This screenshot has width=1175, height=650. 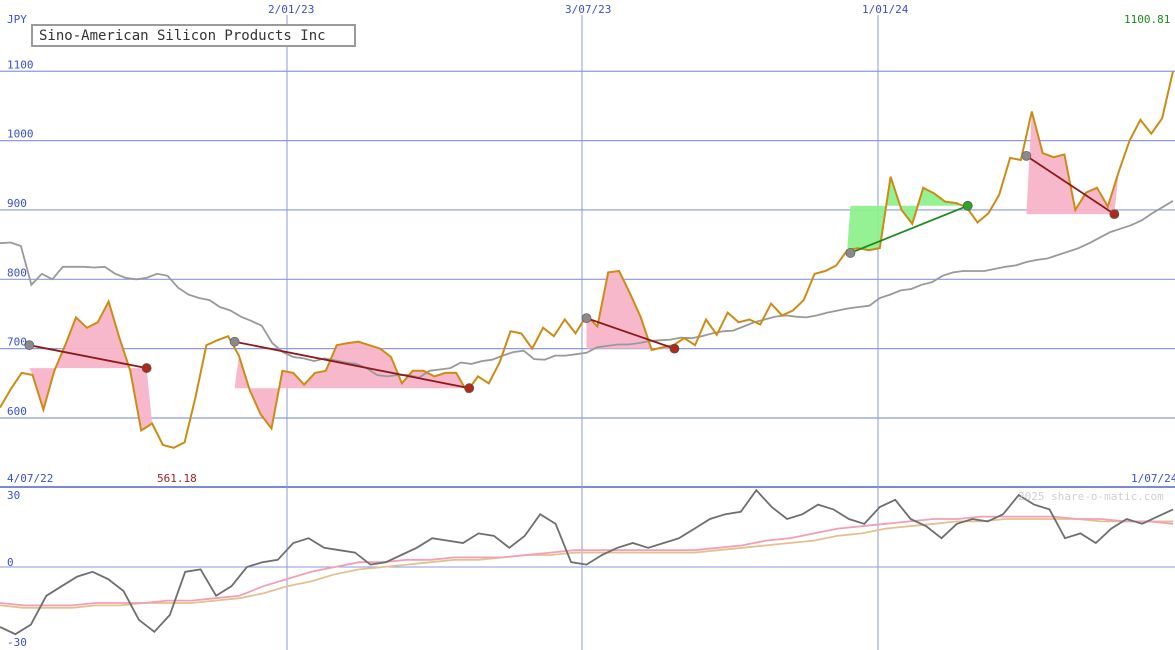 I want to click on end-date-label: 1/07/24, so click(x=1153, y=478).